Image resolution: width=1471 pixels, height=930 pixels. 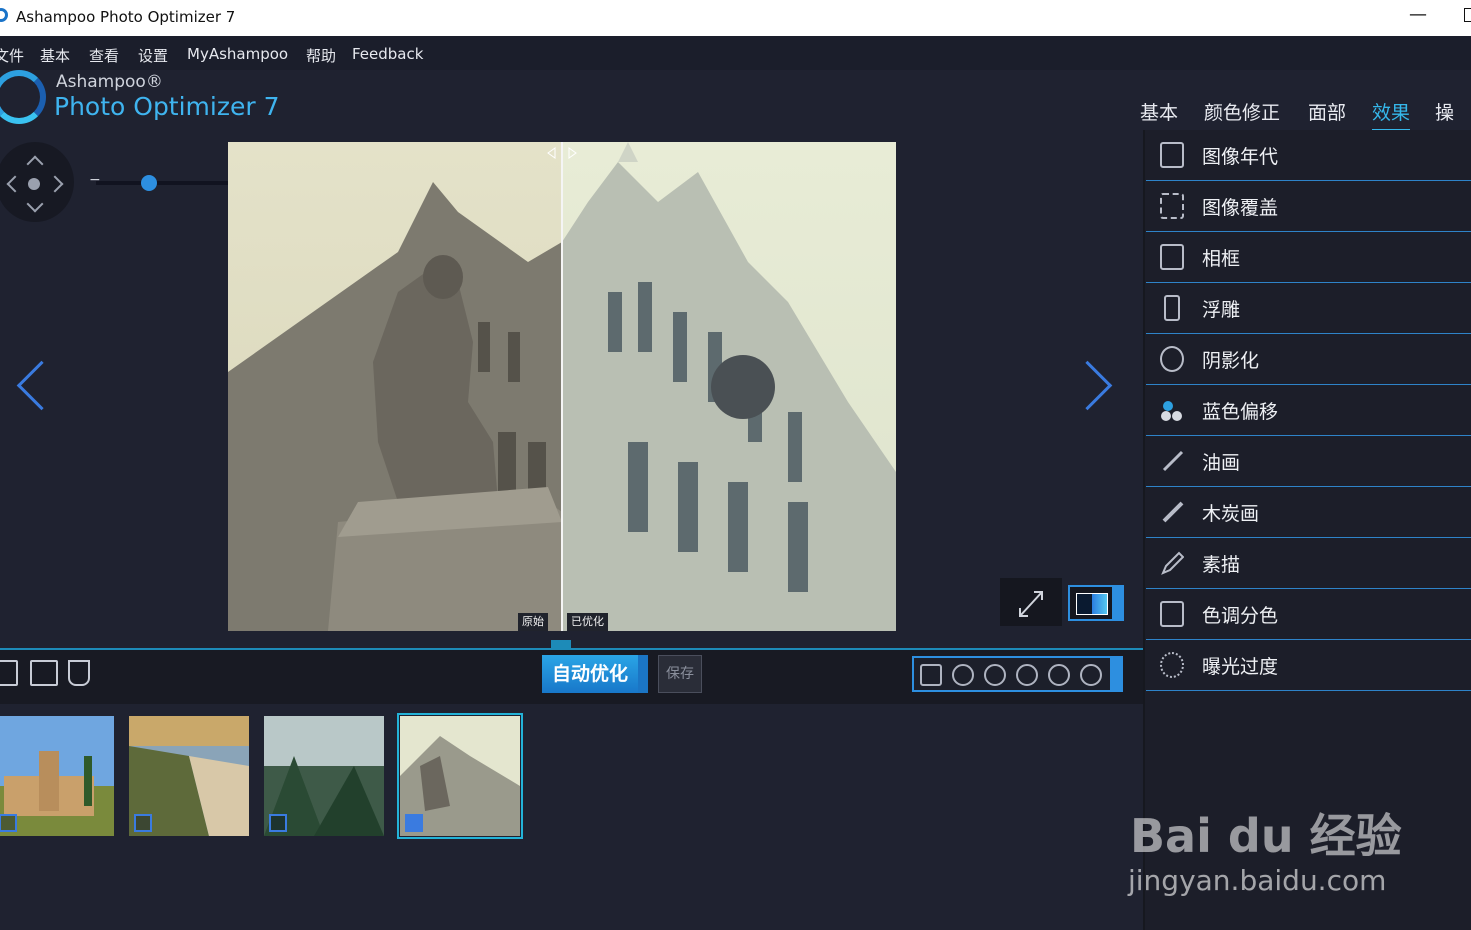 I want to click on tab-basic: 基本, so click(x=1159, y=111).